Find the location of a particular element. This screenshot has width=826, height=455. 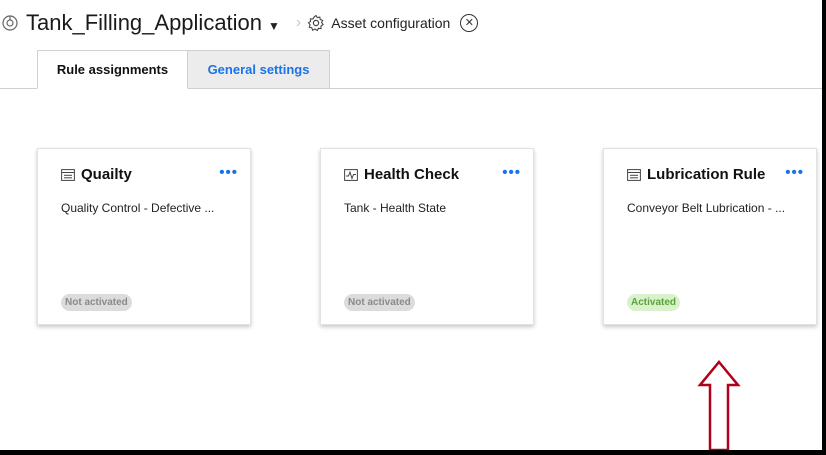

breadcrumb-asset-configuration: Asset configuration is located at coordinates (390, 23).